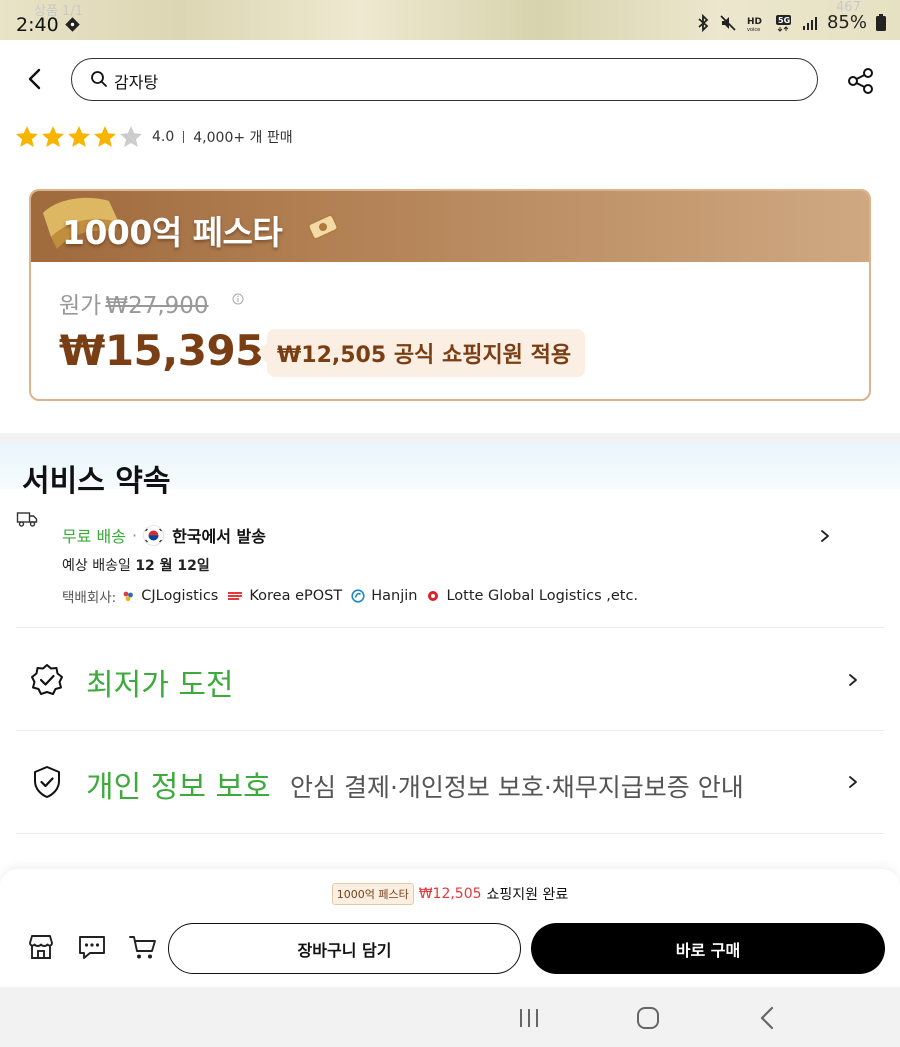  I want to click on original-price: 원가 ₩27,900, so click(134, 303).